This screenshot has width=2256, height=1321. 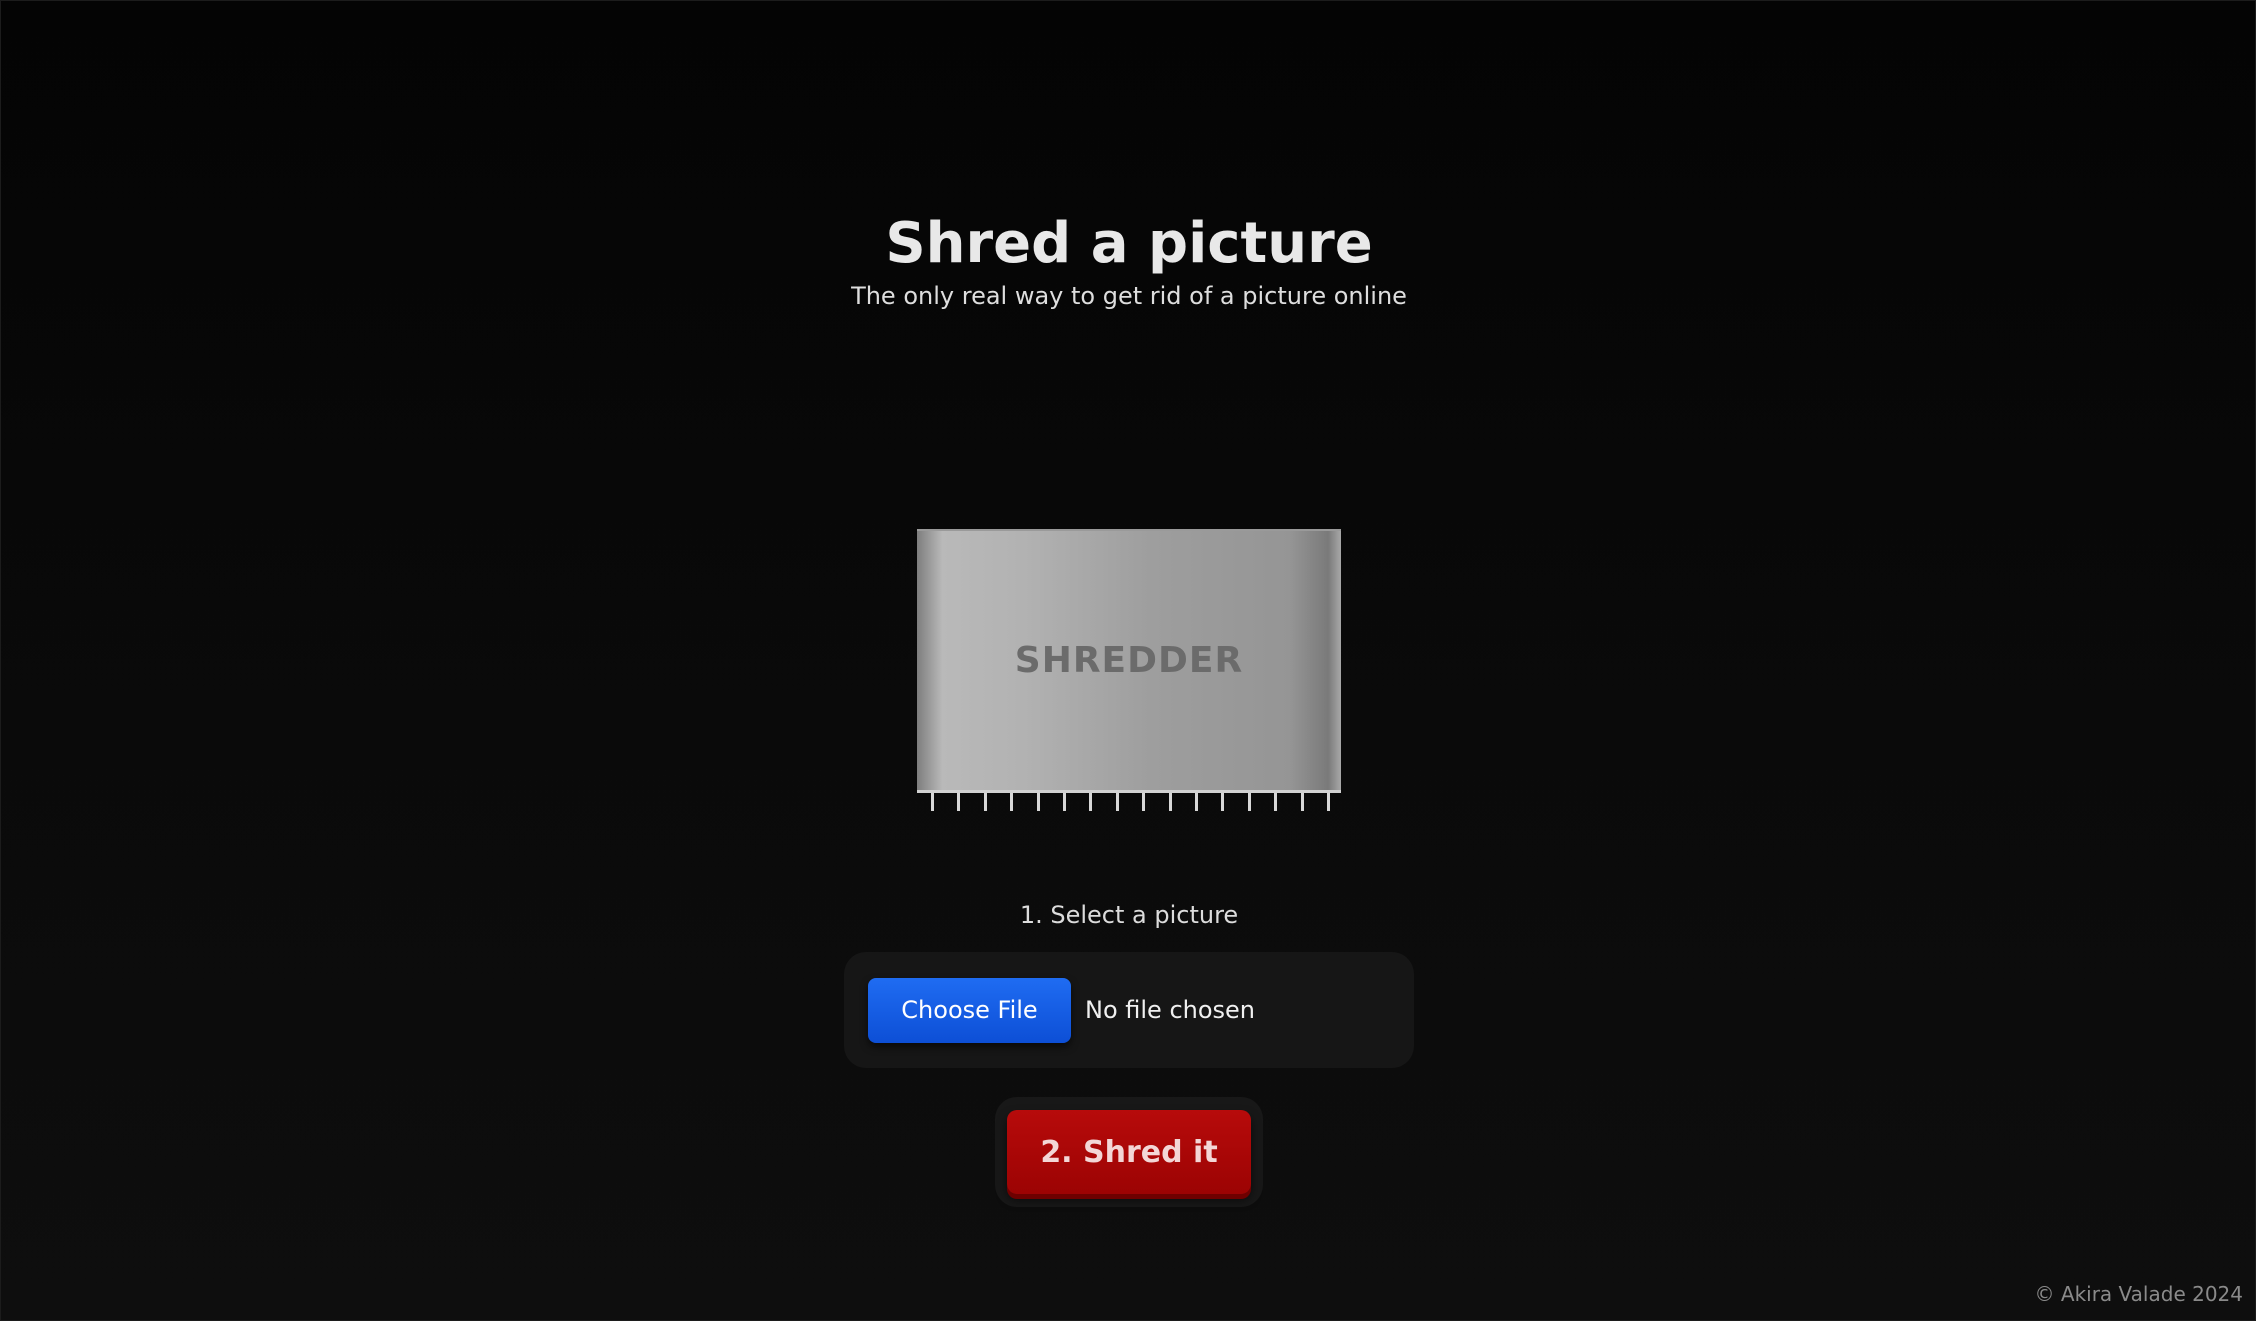 What do you see at coordinates (2138, 1294) in the screenshot?
I see `copyright-footer: © Akira Valade 2024` at bounding box center [2138, 1294].